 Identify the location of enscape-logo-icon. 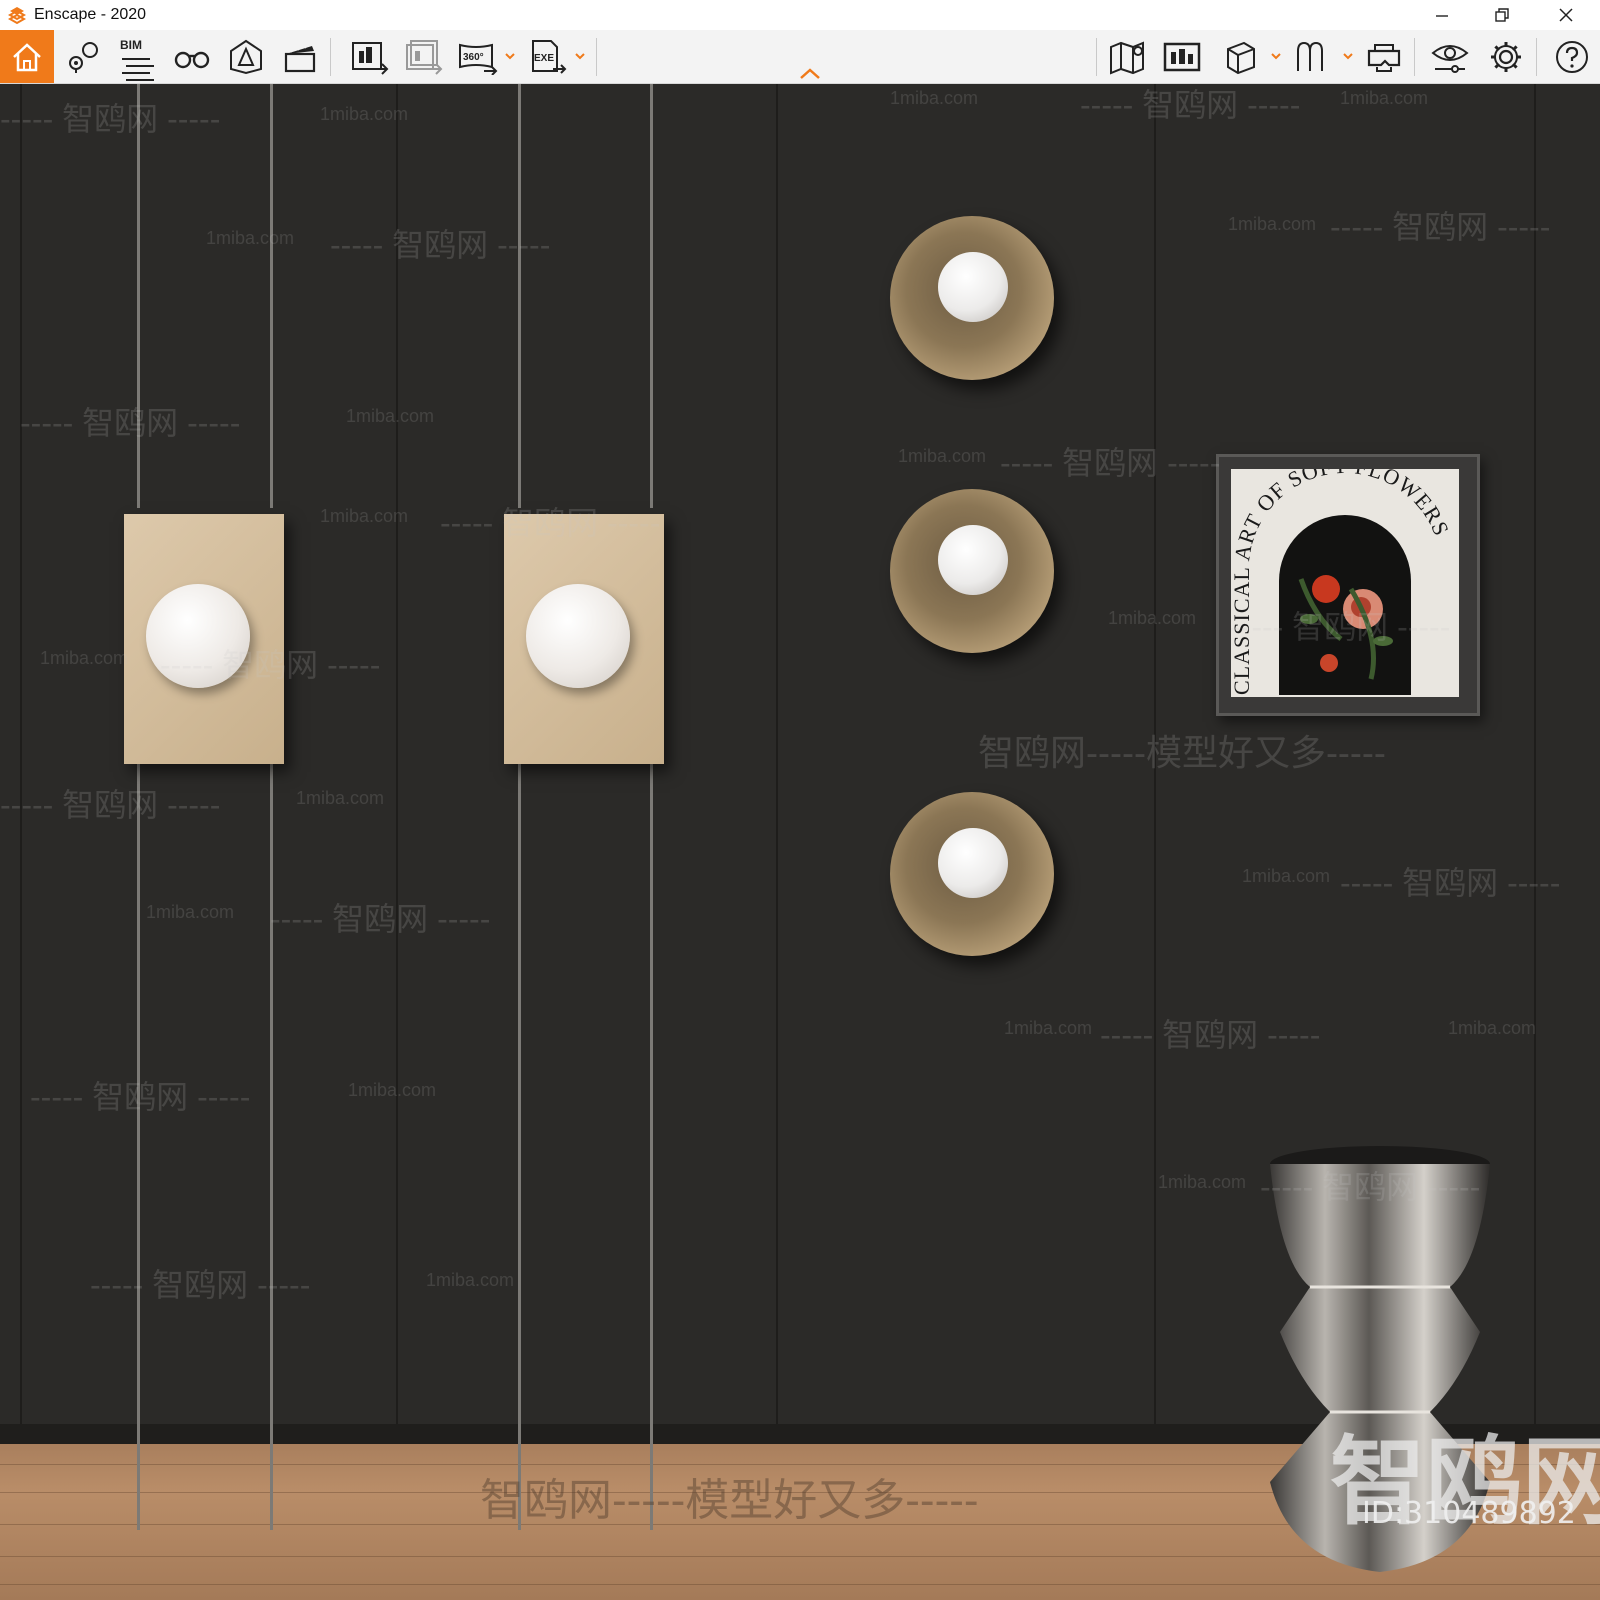
(17, 16).